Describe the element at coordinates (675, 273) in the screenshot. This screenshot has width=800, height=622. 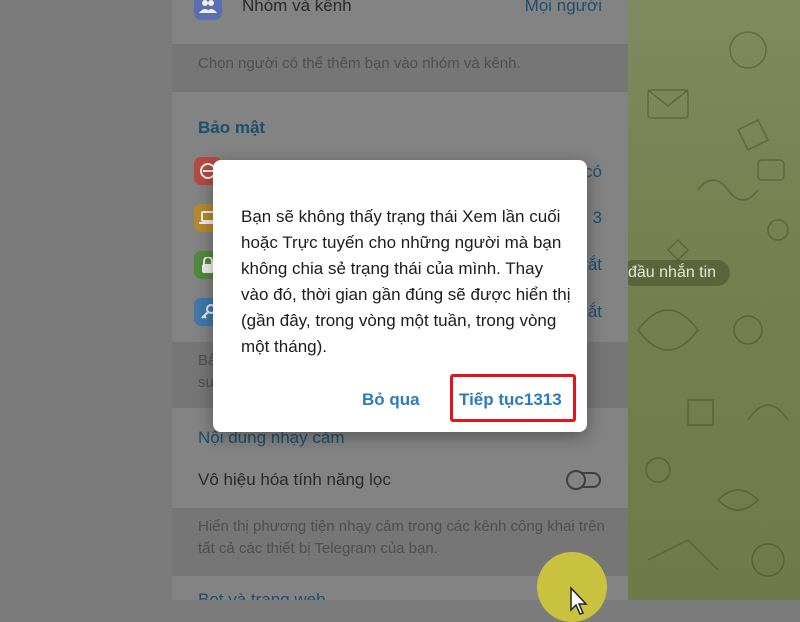
I see `chat-hint-bubble: đầu nhắn tin` at that location.